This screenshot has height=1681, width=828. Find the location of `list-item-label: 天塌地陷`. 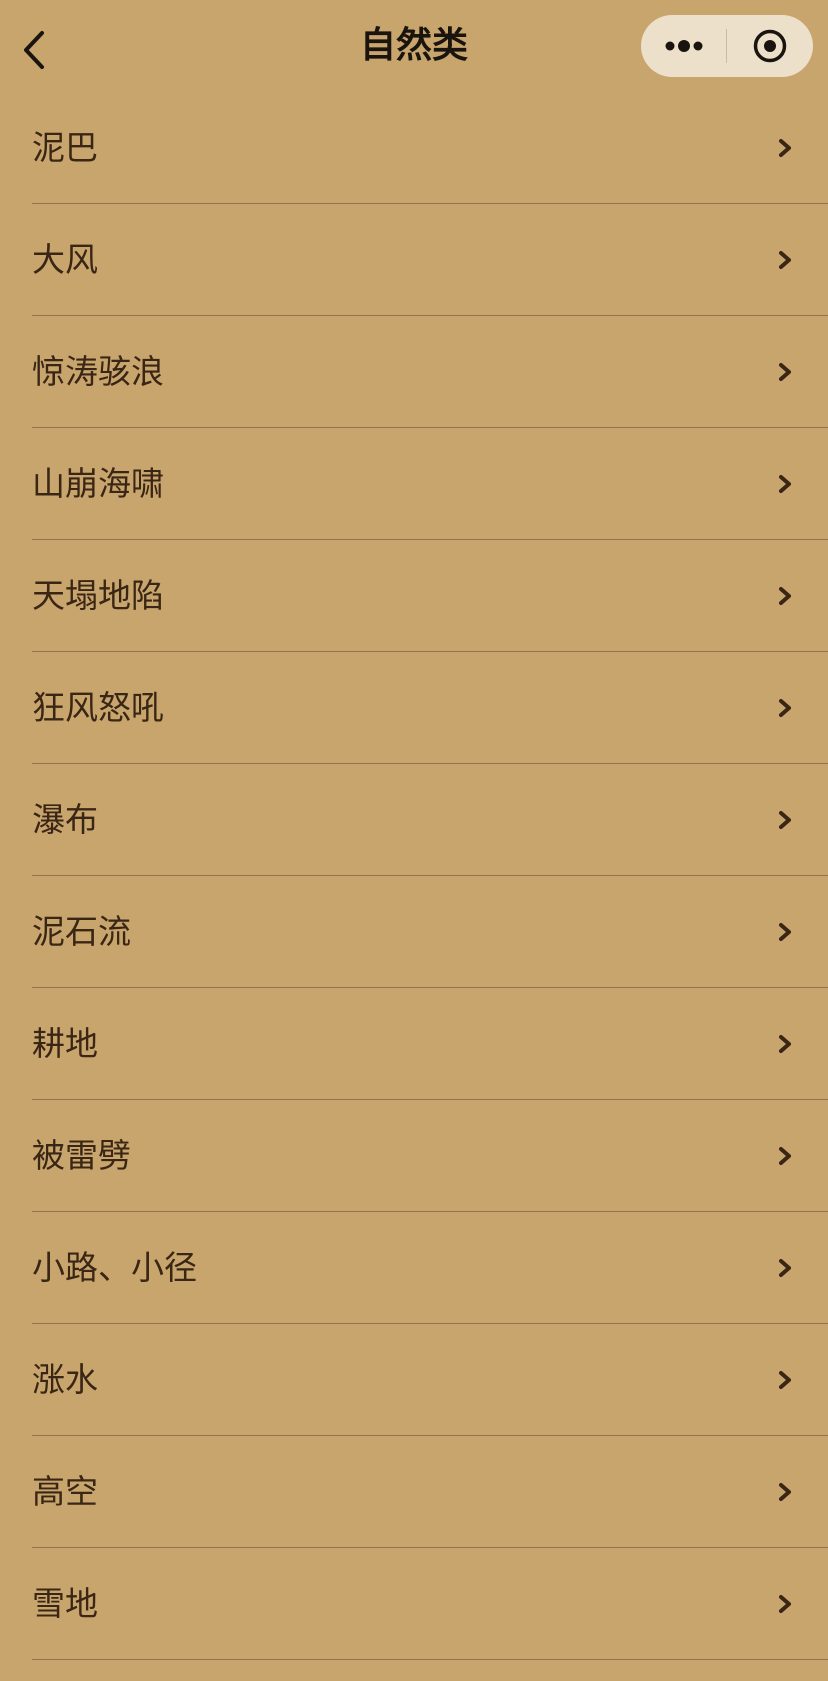

list-item-label: 天塌地陷 is located at coordinates (98, 595).